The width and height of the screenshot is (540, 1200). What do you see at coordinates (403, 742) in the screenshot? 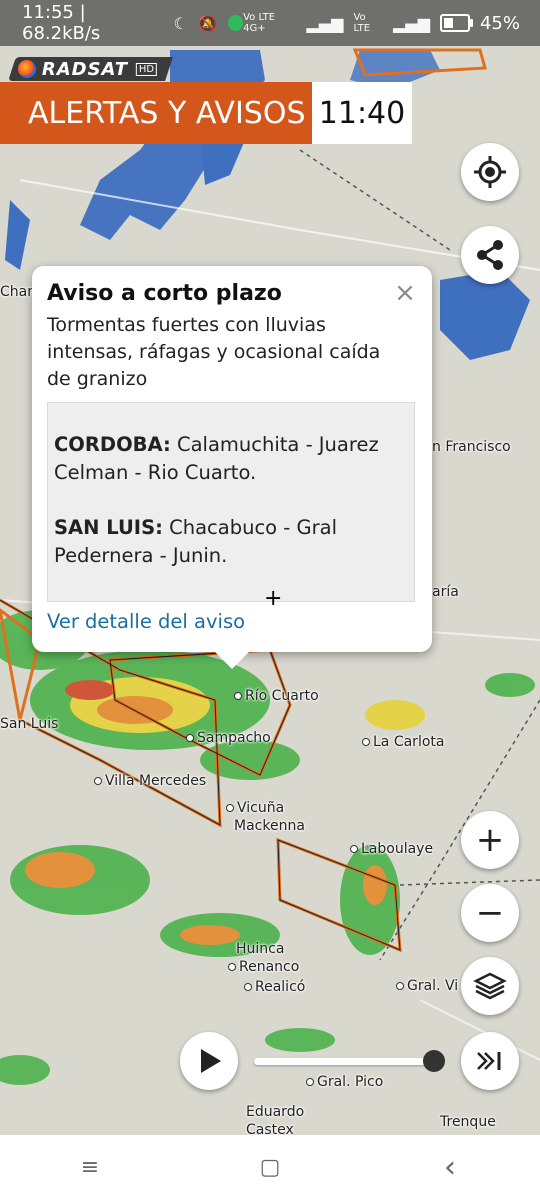
I see `map-label-la-carlota: La Carlota` at bounding box center [403, 742].